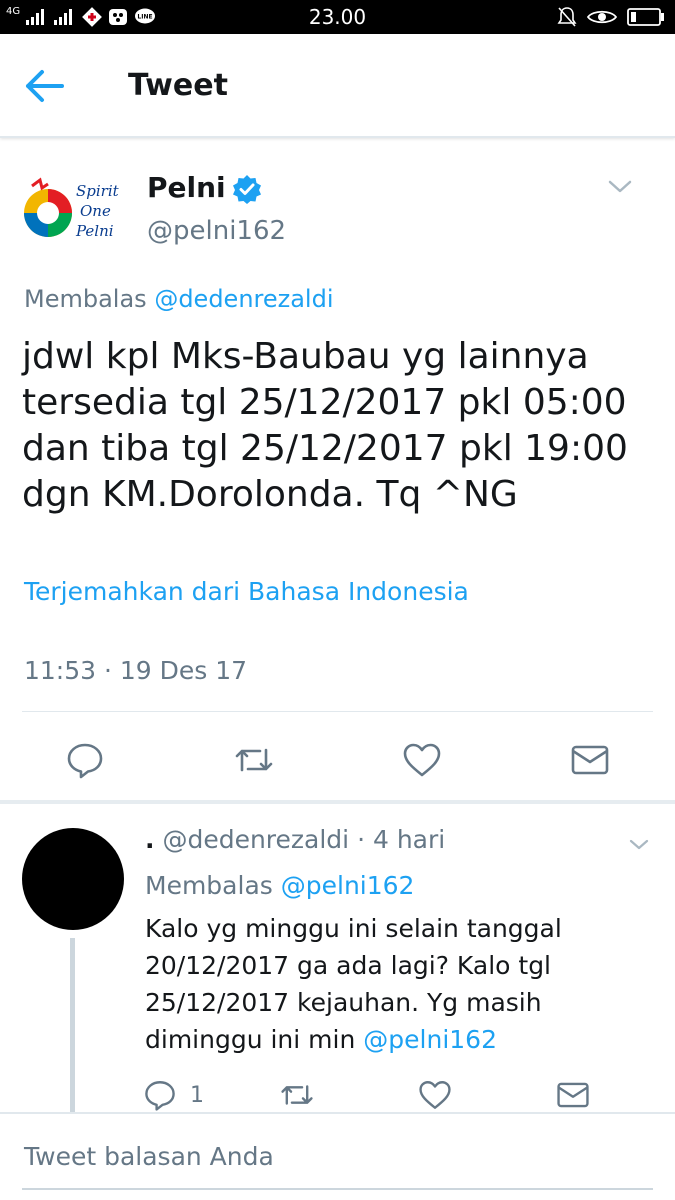 This screenshot has height=1200, width=675. I want to click on reply-text-line: 25/12/2017 kejauhan. Yg masih, so click(343, 1002).